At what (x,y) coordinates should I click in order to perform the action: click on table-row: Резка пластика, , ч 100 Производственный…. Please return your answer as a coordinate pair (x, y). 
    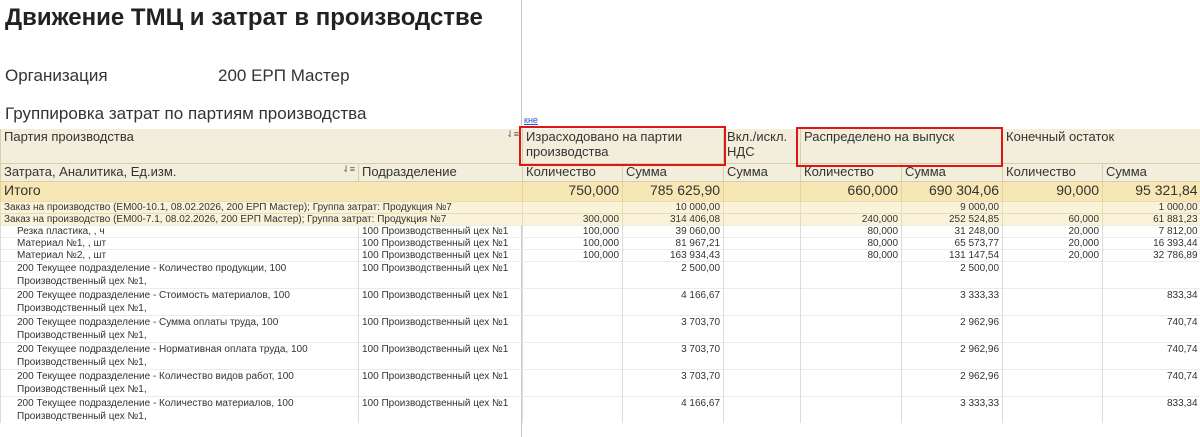
    Looking at the image, I should click on (600, 231).